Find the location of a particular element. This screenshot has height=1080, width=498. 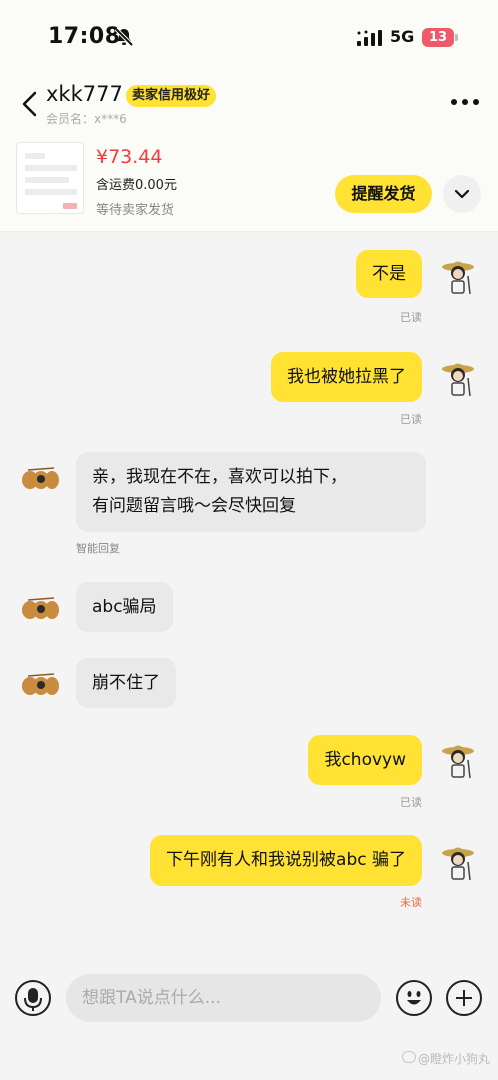

message-bubble-incoming: 亲，我现在不在，喜欢可以拍下， 有问题留言哦～会尽快回复 is located at coordinates (251, 492).